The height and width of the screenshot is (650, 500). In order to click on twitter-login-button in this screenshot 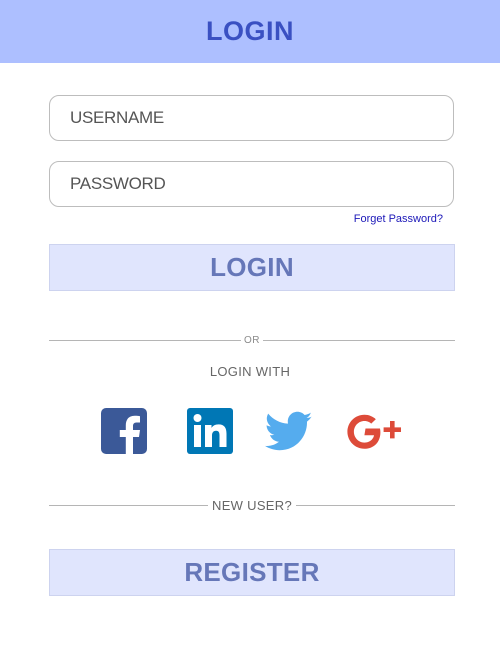, I will do `click(289, 431)`.